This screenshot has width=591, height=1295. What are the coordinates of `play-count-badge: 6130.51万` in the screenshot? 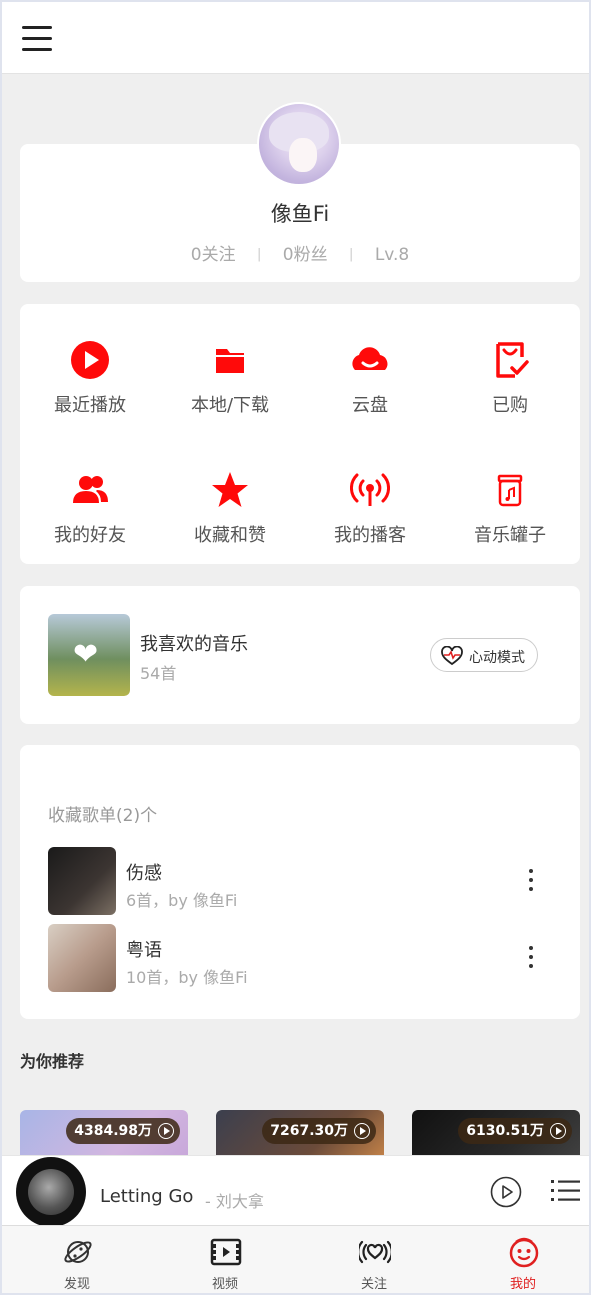 It's located at (515, 1131).